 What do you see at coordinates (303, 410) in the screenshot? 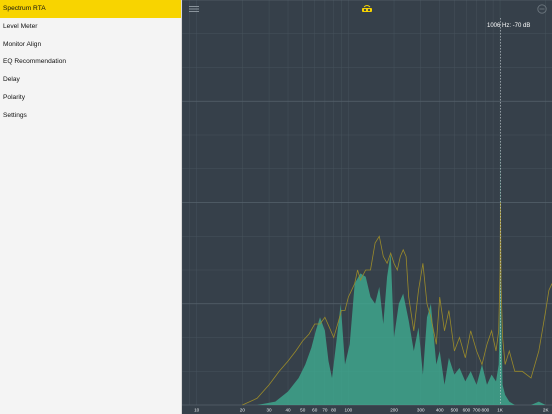
I see `x-tick-label: 50` at bounding box center [303, 410].